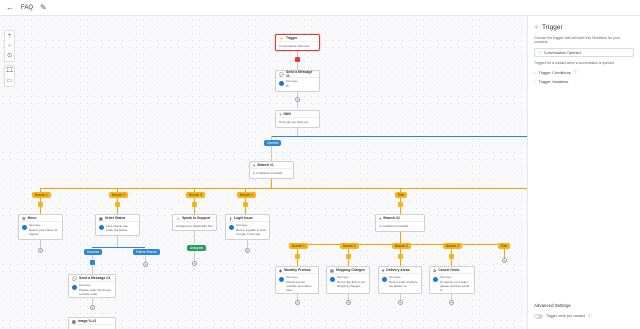  Describe the element at coordinates (230, 218) in the screenshot. I see `key-icon: ⚷` at that location.